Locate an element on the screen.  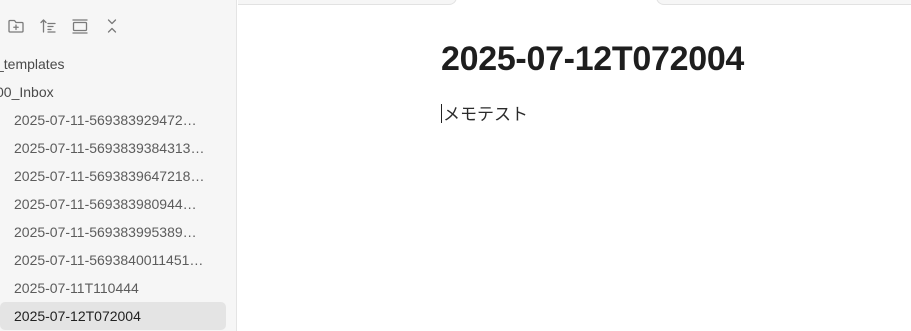
note-editor: 2025-07-12T072004 メモテスト is located at coordinates (671, 82).